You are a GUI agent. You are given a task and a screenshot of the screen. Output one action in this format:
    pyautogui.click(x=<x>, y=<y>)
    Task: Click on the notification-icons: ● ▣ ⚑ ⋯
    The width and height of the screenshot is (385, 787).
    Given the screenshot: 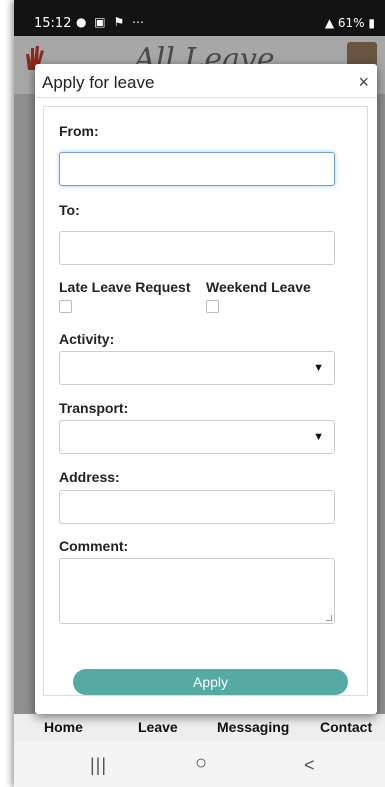 What is the action you would take?
    pyautogui.click(x=111, y=22)
    